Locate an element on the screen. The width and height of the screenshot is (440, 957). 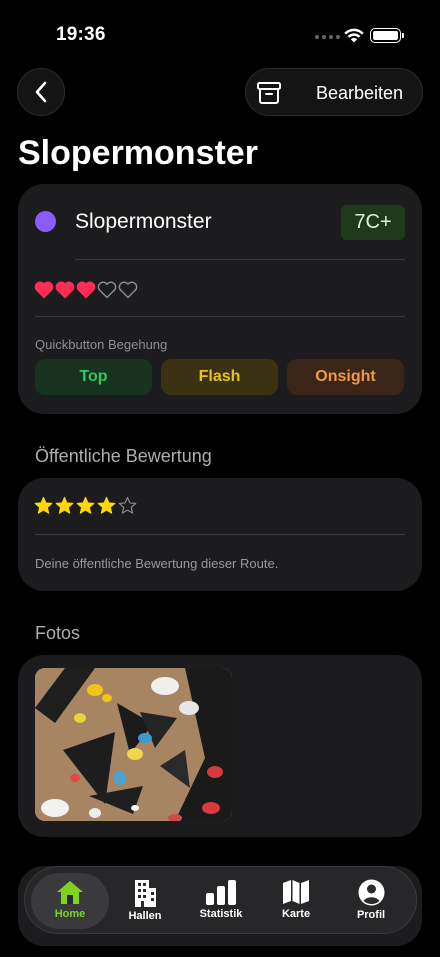
map-icon is located at coordinates (296, 892).